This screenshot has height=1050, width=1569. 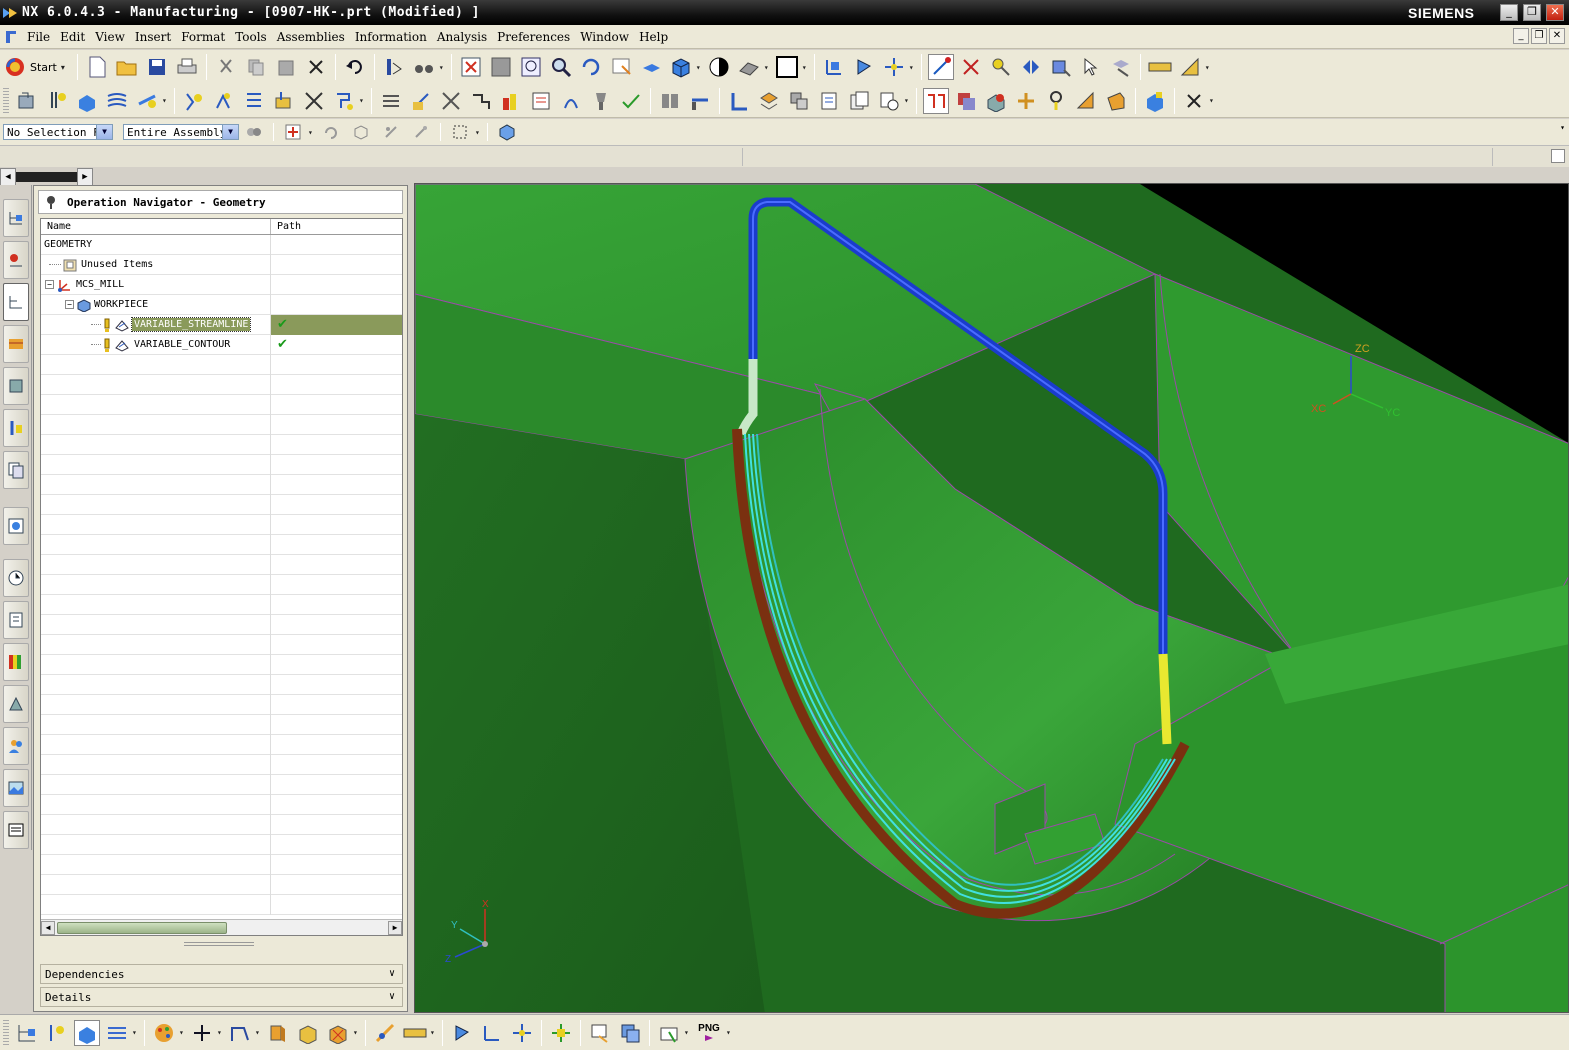 I want to click on verify-toolpath-icon, so click(x=284, y=101).